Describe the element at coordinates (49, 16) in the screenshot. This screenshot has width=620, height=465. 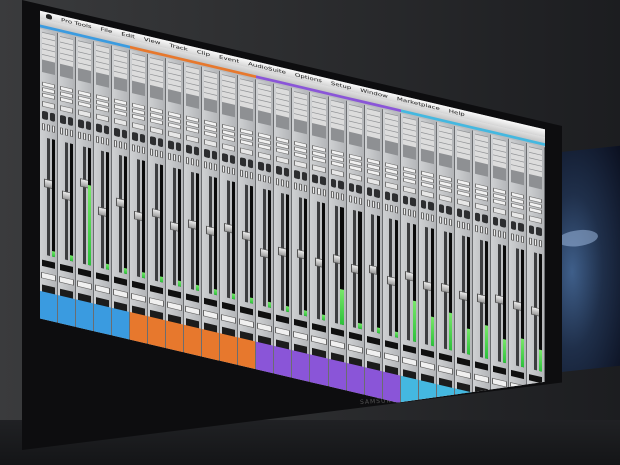
I see `apple-menu-icon` at that location.